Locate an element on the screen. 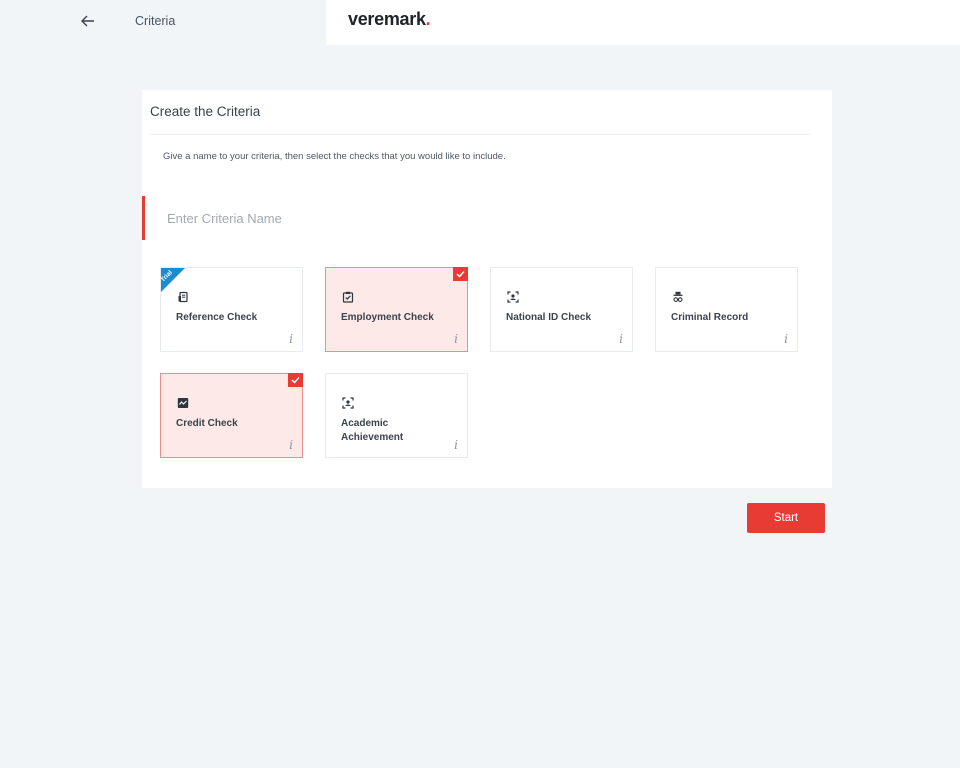  check-label: National ID Check is located at coordinates (549, 317).